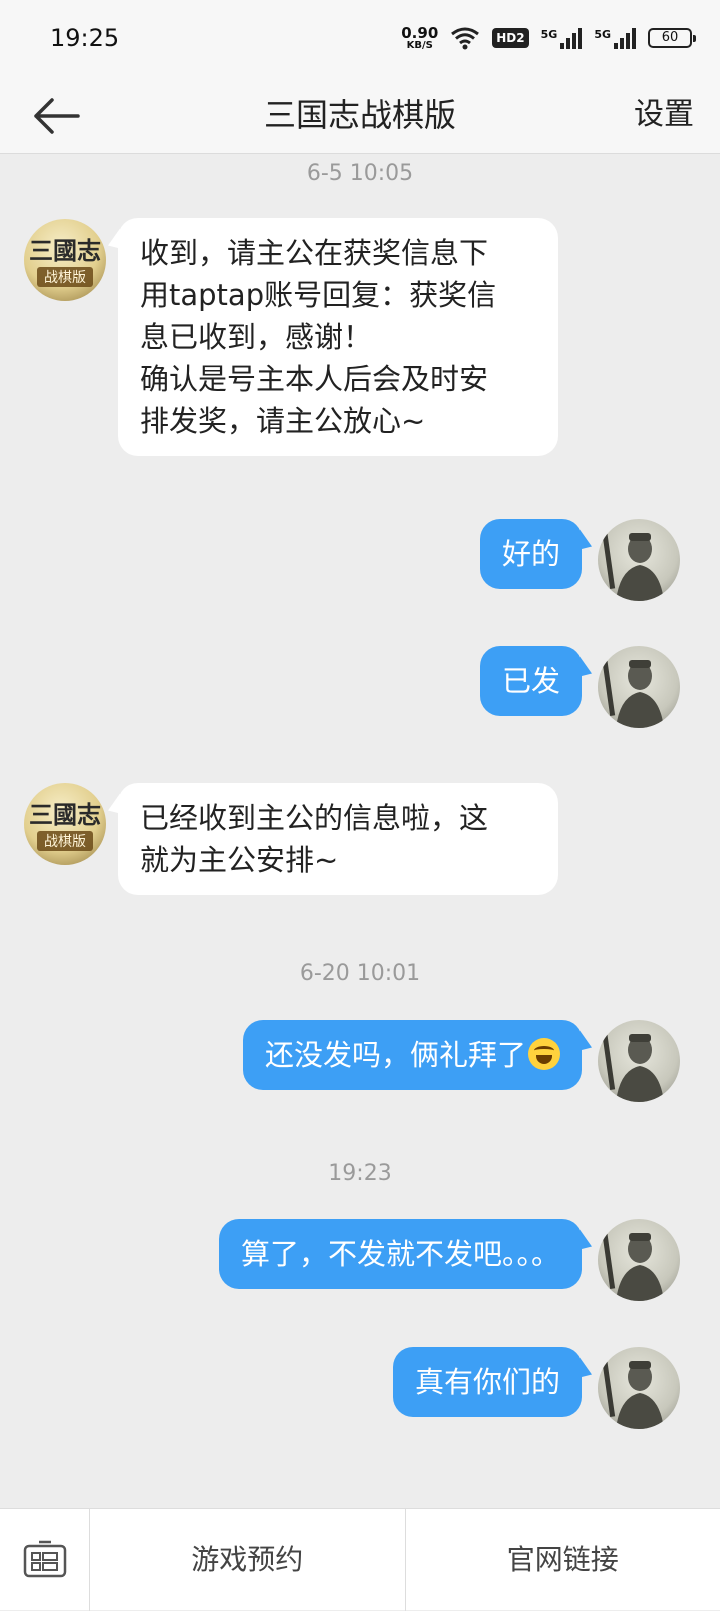  What do you see at coordinates (664, 115) in the screenshot?
I see `settings-button: 设置` at bounding box center [664, 115].